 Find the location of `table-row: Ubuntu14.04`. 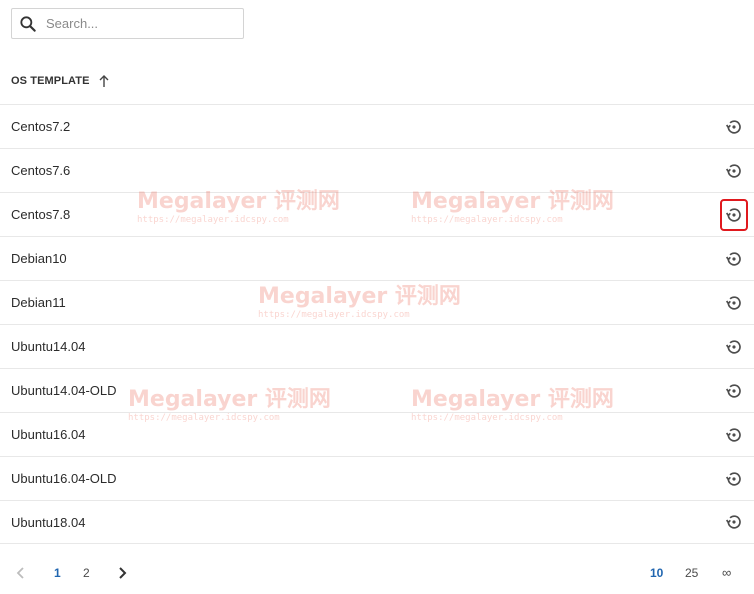

table-row: Ubuntu14.04 is located at coordinates (377, 346).